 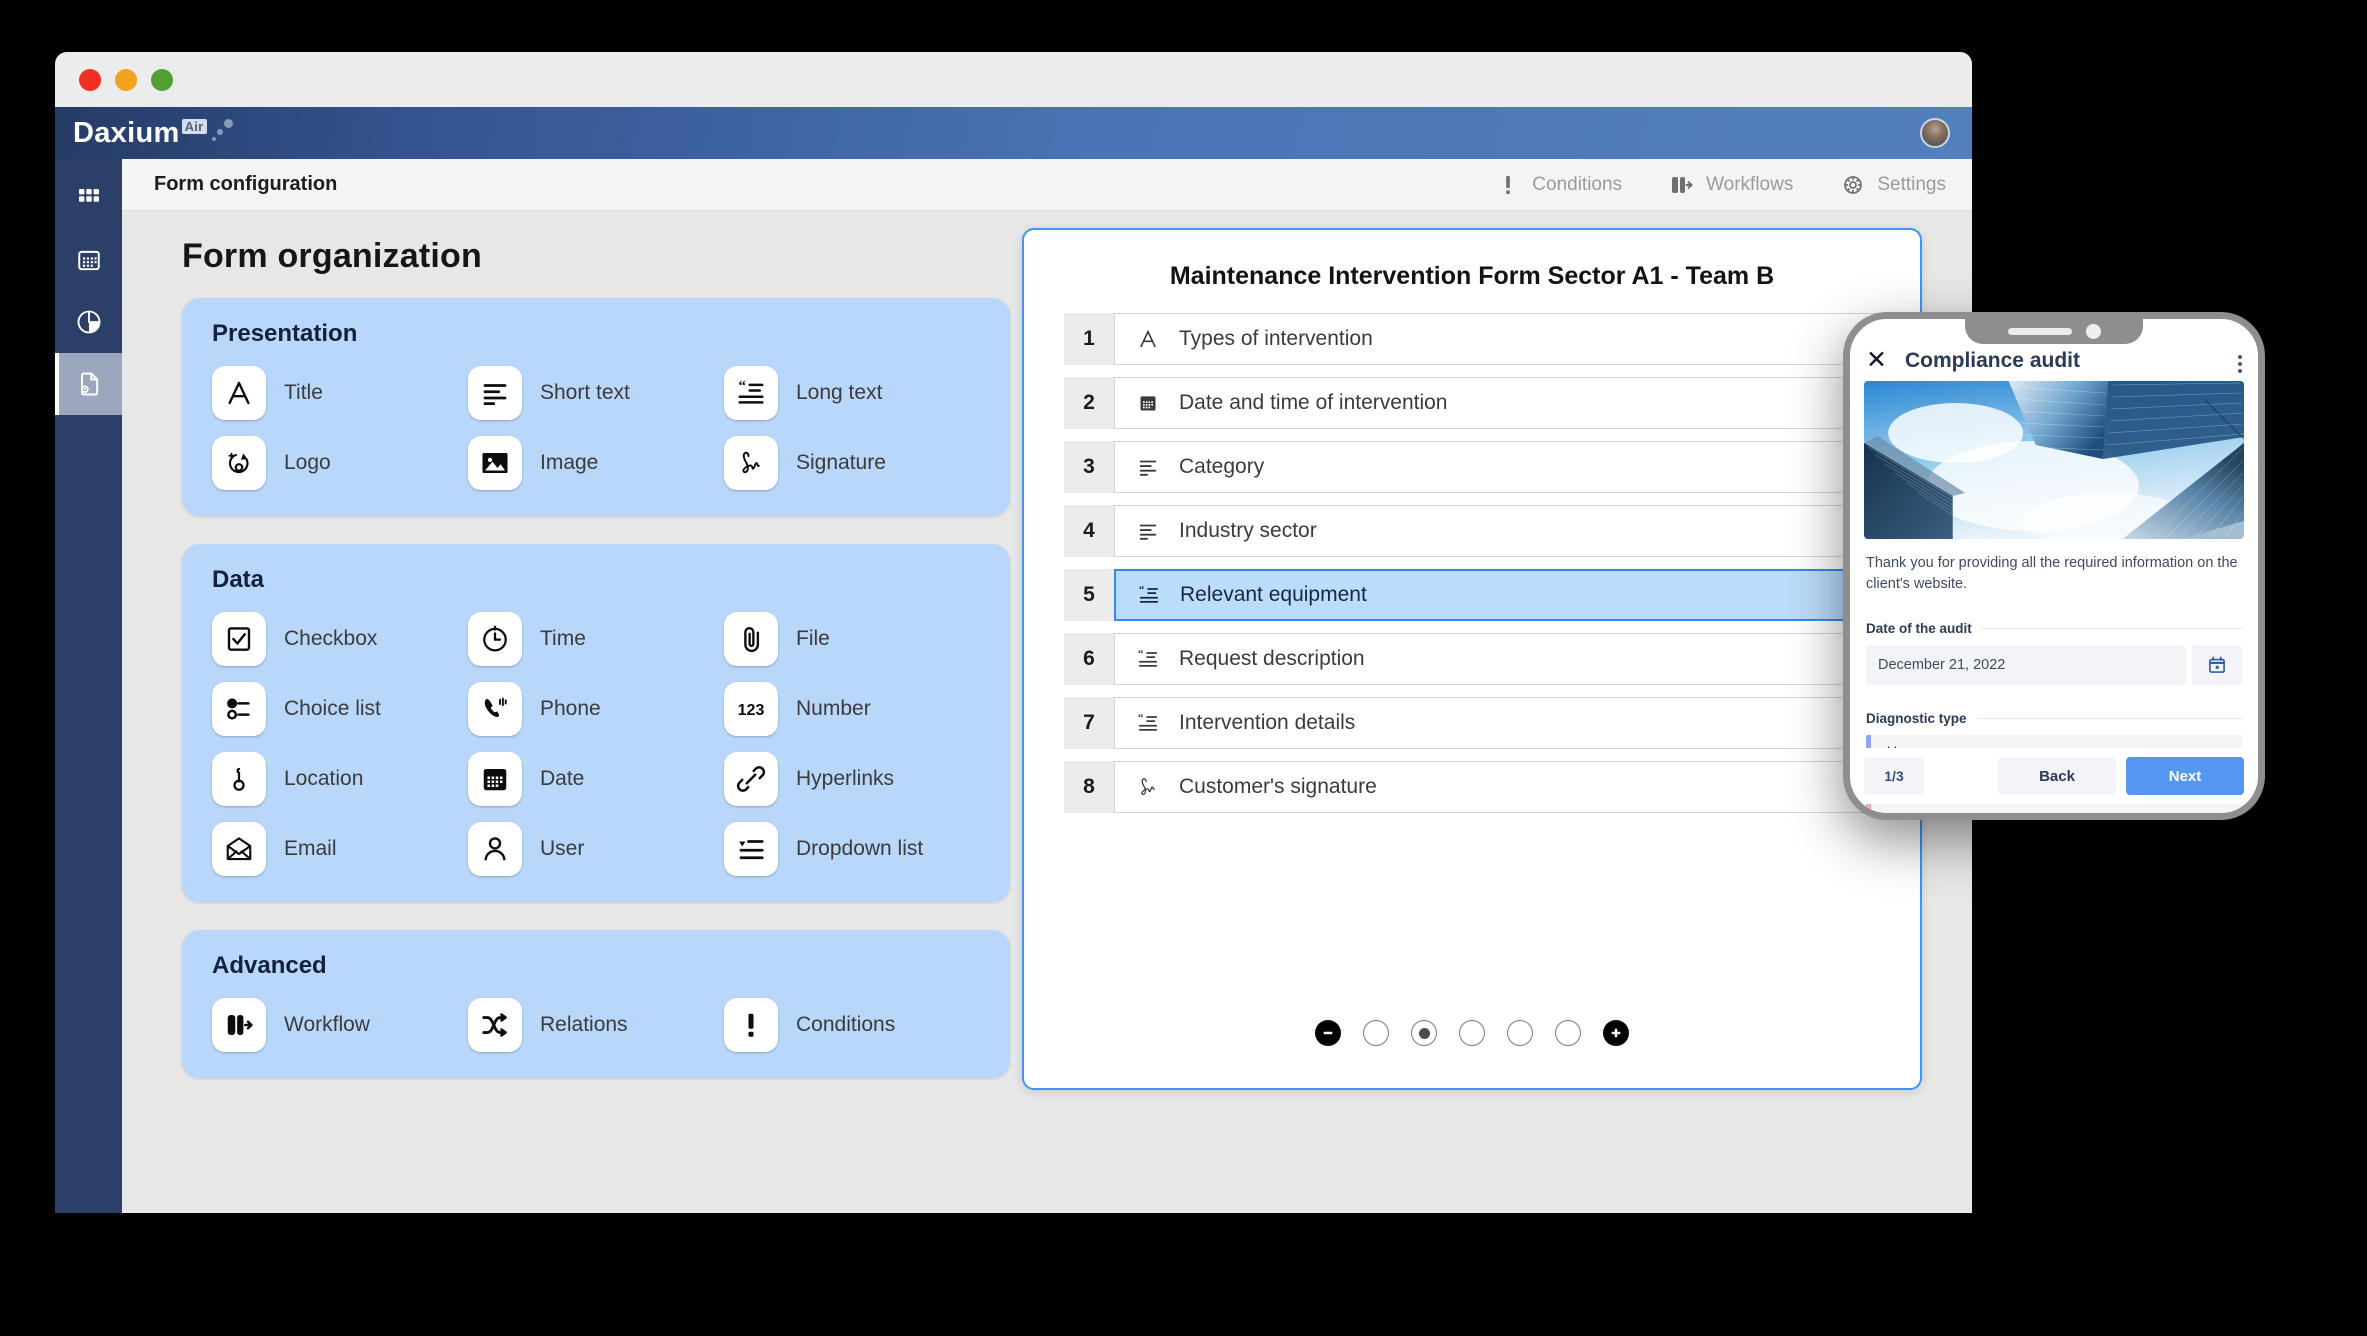 What do you see at coordinates (246, 184) in the screenshot?
I see `page-breadcrumb: Form configuration` at bounding box center [246, 184].